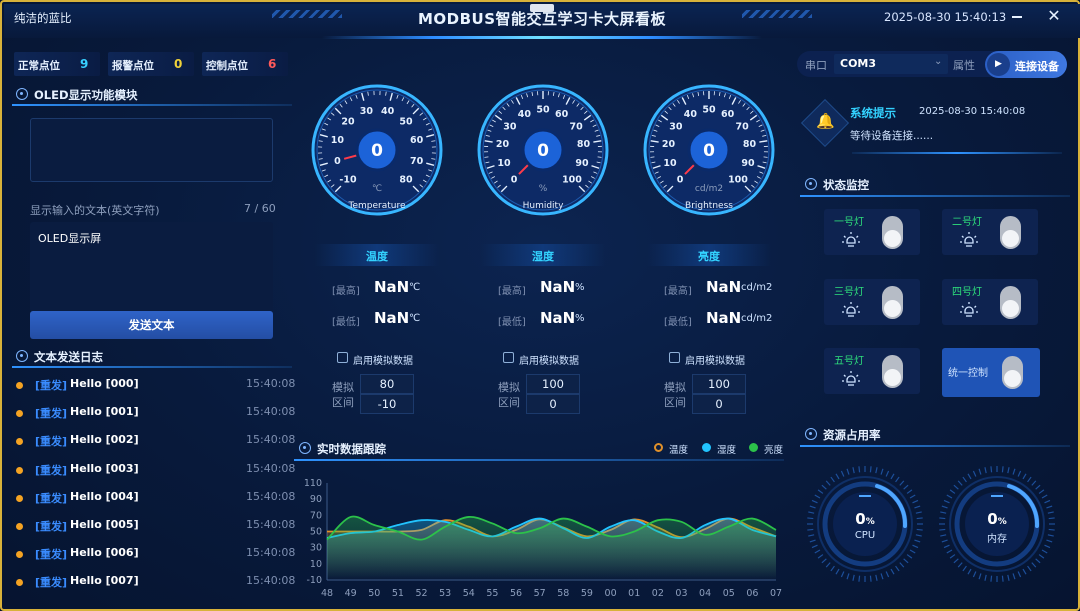 Image resolution: width=1080 pixels, height=611 pixels. What do you see at coordinates (675, 395) in the screenshot?
I see `range-label: 模拟 区间` at bounding box center [675, 395].